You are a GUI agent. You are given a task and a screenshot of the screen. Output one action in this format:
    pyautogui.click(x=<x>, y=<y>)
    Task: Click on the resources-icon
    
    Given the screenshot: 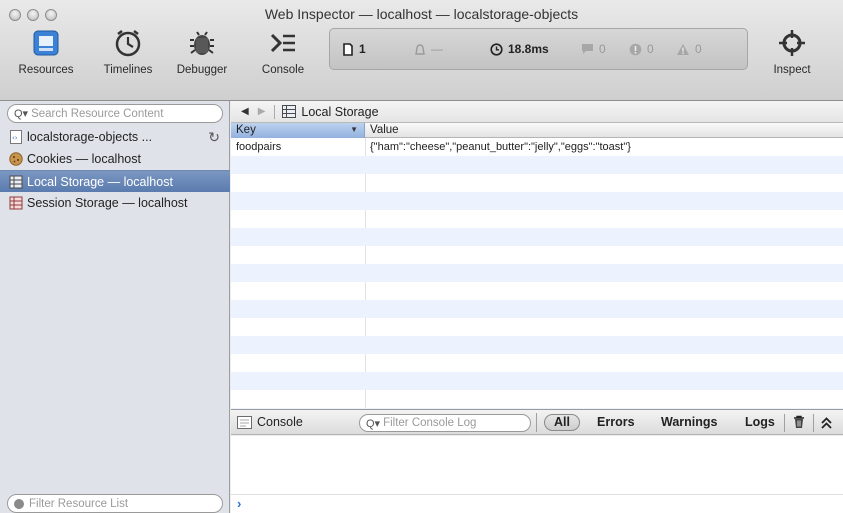 What is the action you would take?
    pyautogui.click(x=46, y=43)
    